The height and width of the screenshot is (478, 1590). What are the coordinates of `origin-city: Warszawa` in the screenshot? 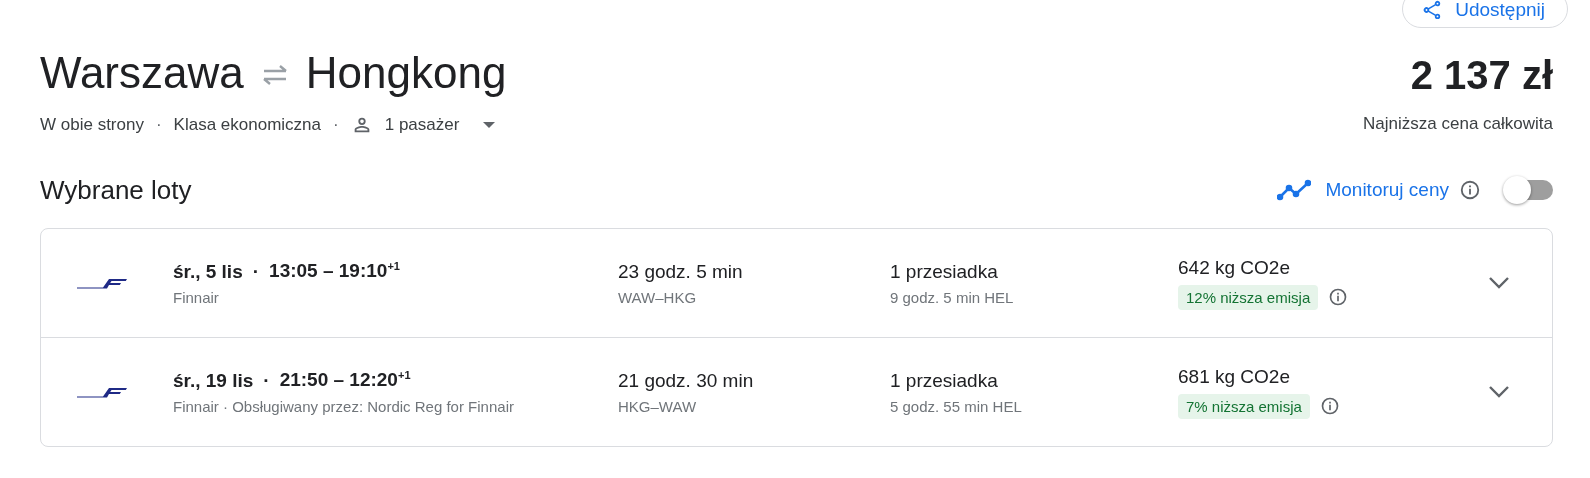 It's located at (142, 73).